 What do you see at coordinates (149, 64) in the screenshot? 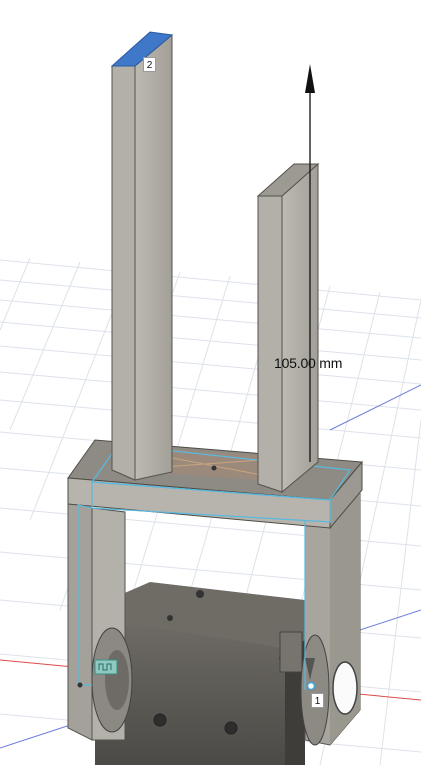
I see `selection-marker-2: 2` at bounding box center [149, 64].